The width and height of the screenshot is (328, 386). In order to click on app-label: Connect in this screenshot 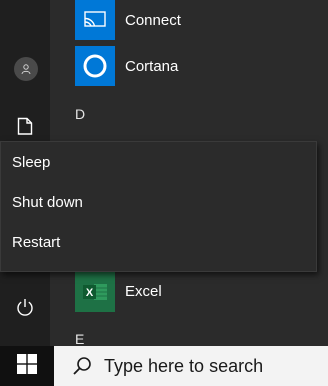, I will do `click(153, 20)`.